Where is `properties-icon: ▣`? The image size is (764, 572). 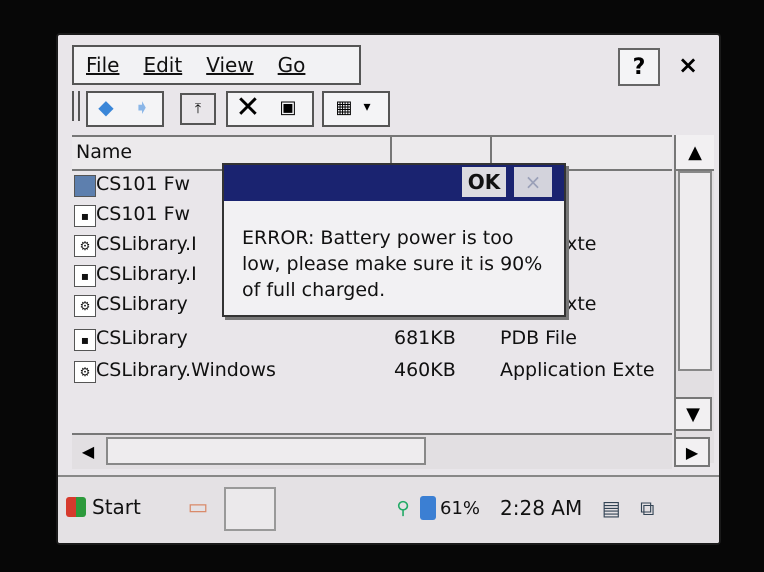
properties-icon: ▣ is located at coordinates (288, 107).